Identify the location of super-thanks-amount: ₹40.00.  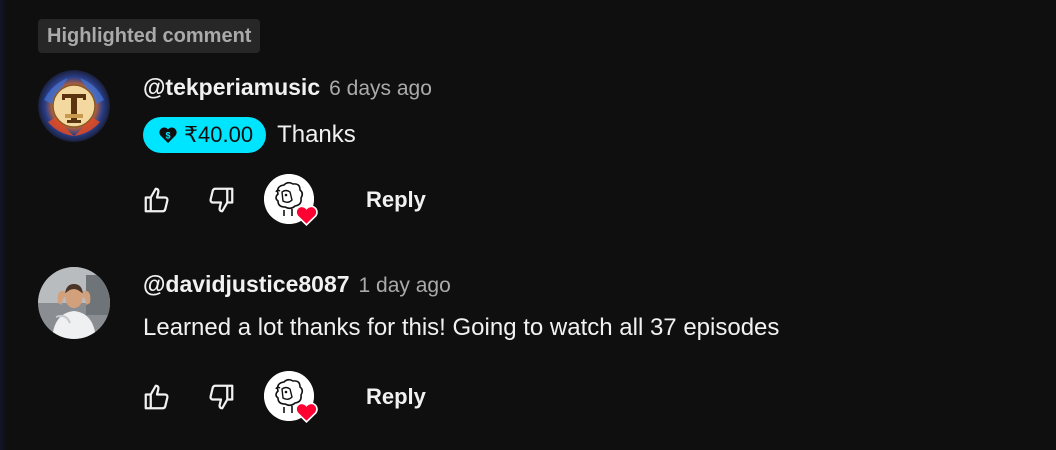
(219, 134).